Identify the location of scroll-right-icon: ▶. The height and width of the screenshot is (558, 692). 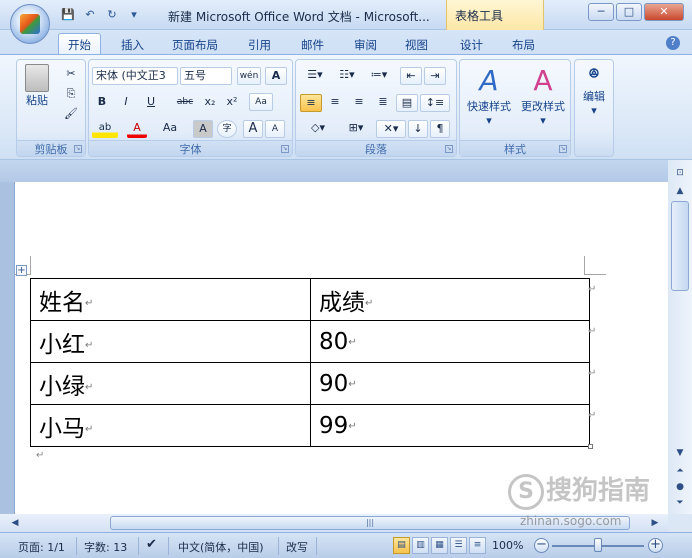
(655, 523).